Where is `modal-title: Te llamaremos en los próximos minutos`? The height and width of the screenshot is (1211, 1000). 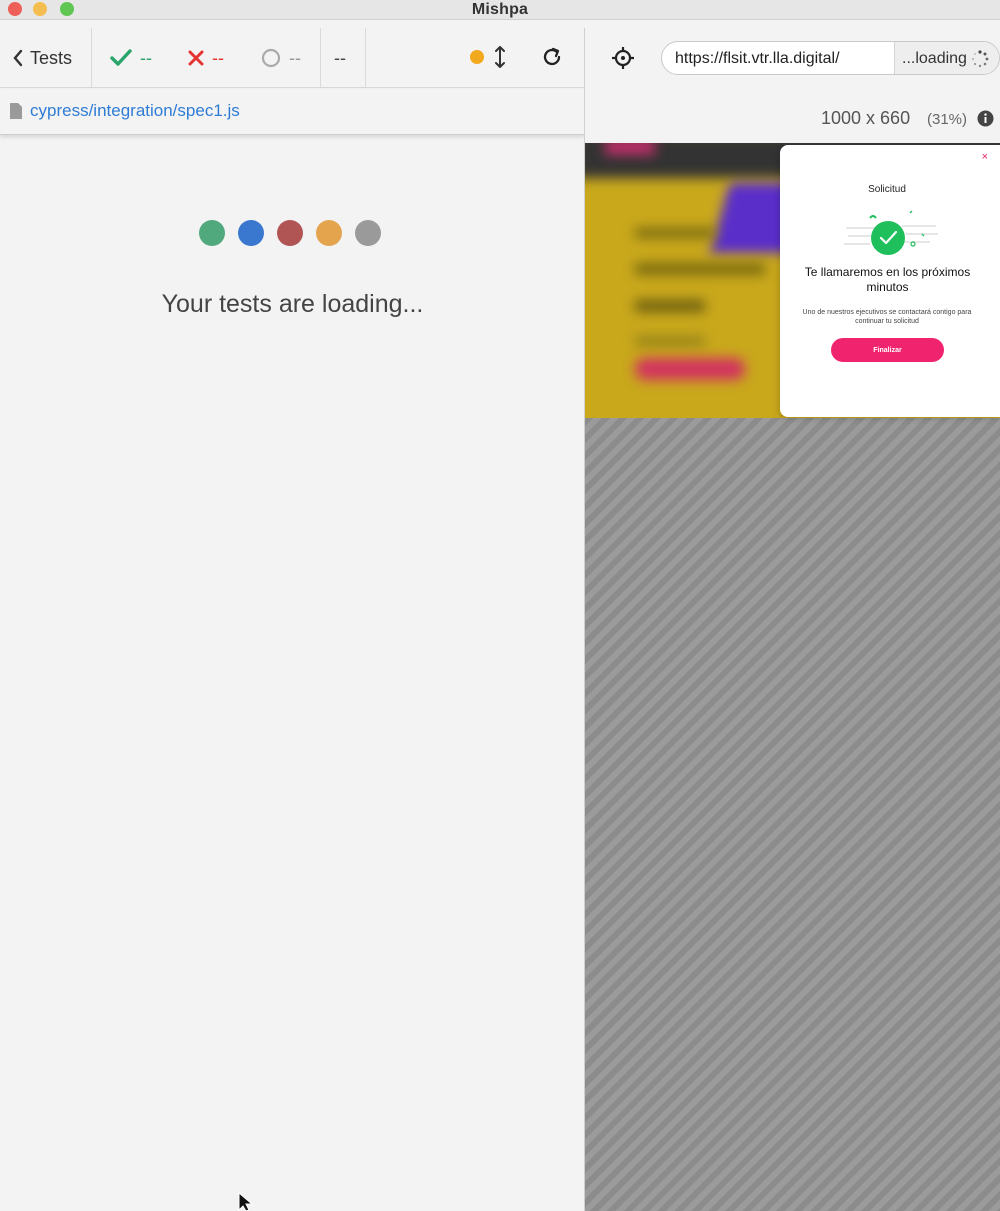 modal-title: Te llamaremos en los próximos minutos is located at coordinates (887, 279).